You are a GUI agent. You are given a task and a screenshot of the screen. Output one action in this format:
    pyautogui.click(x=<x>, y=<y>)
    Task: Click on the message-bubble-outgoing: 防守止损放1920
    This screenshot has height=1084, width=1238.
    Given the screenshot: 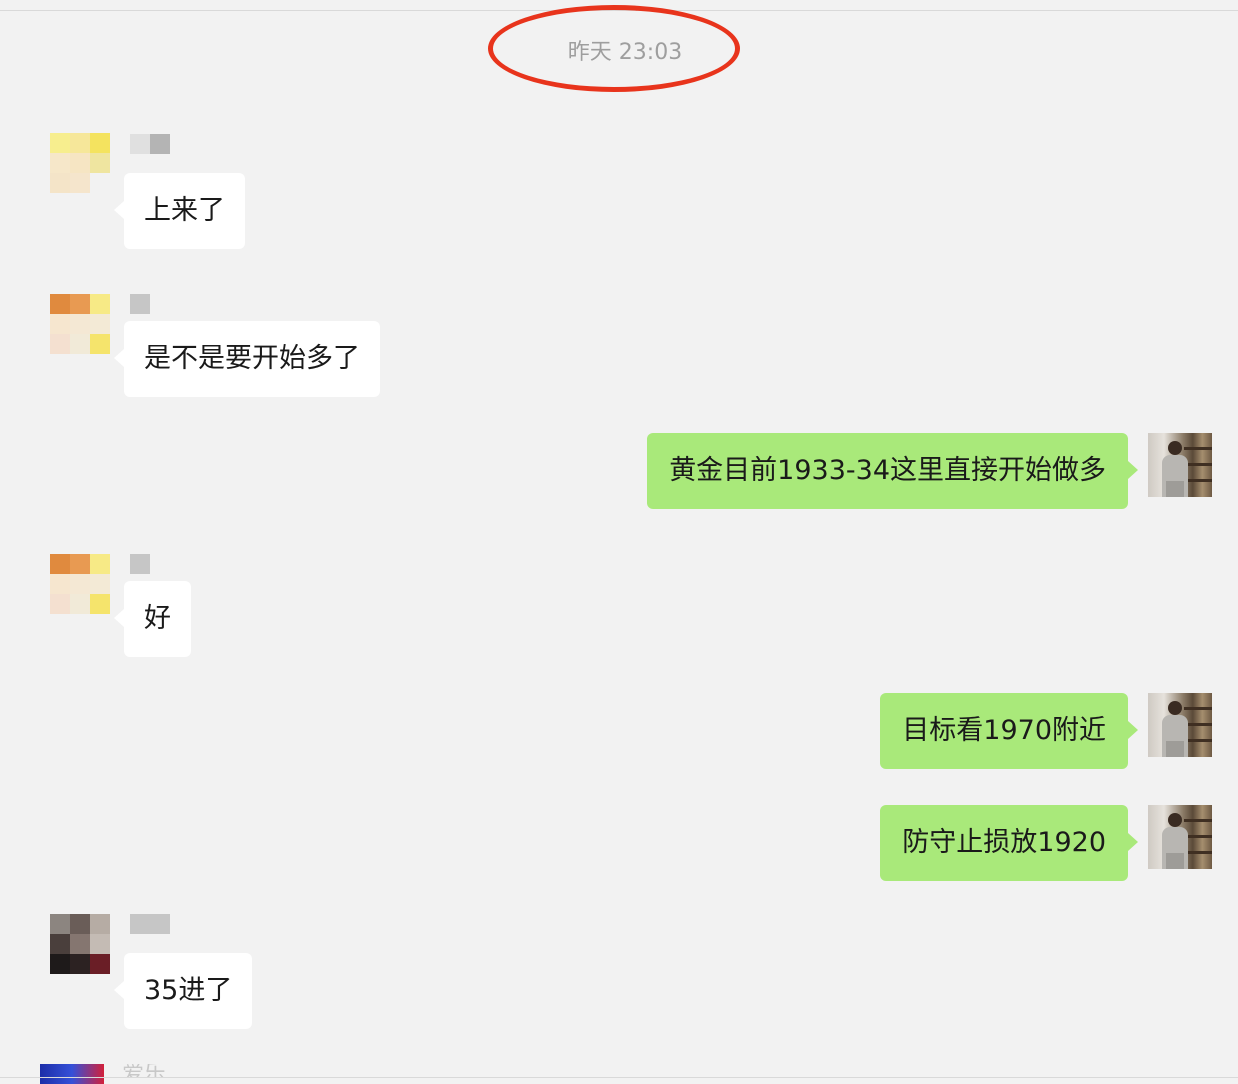 What is the action you would take?
    pyautogui.click(x=1009, y=843)
    